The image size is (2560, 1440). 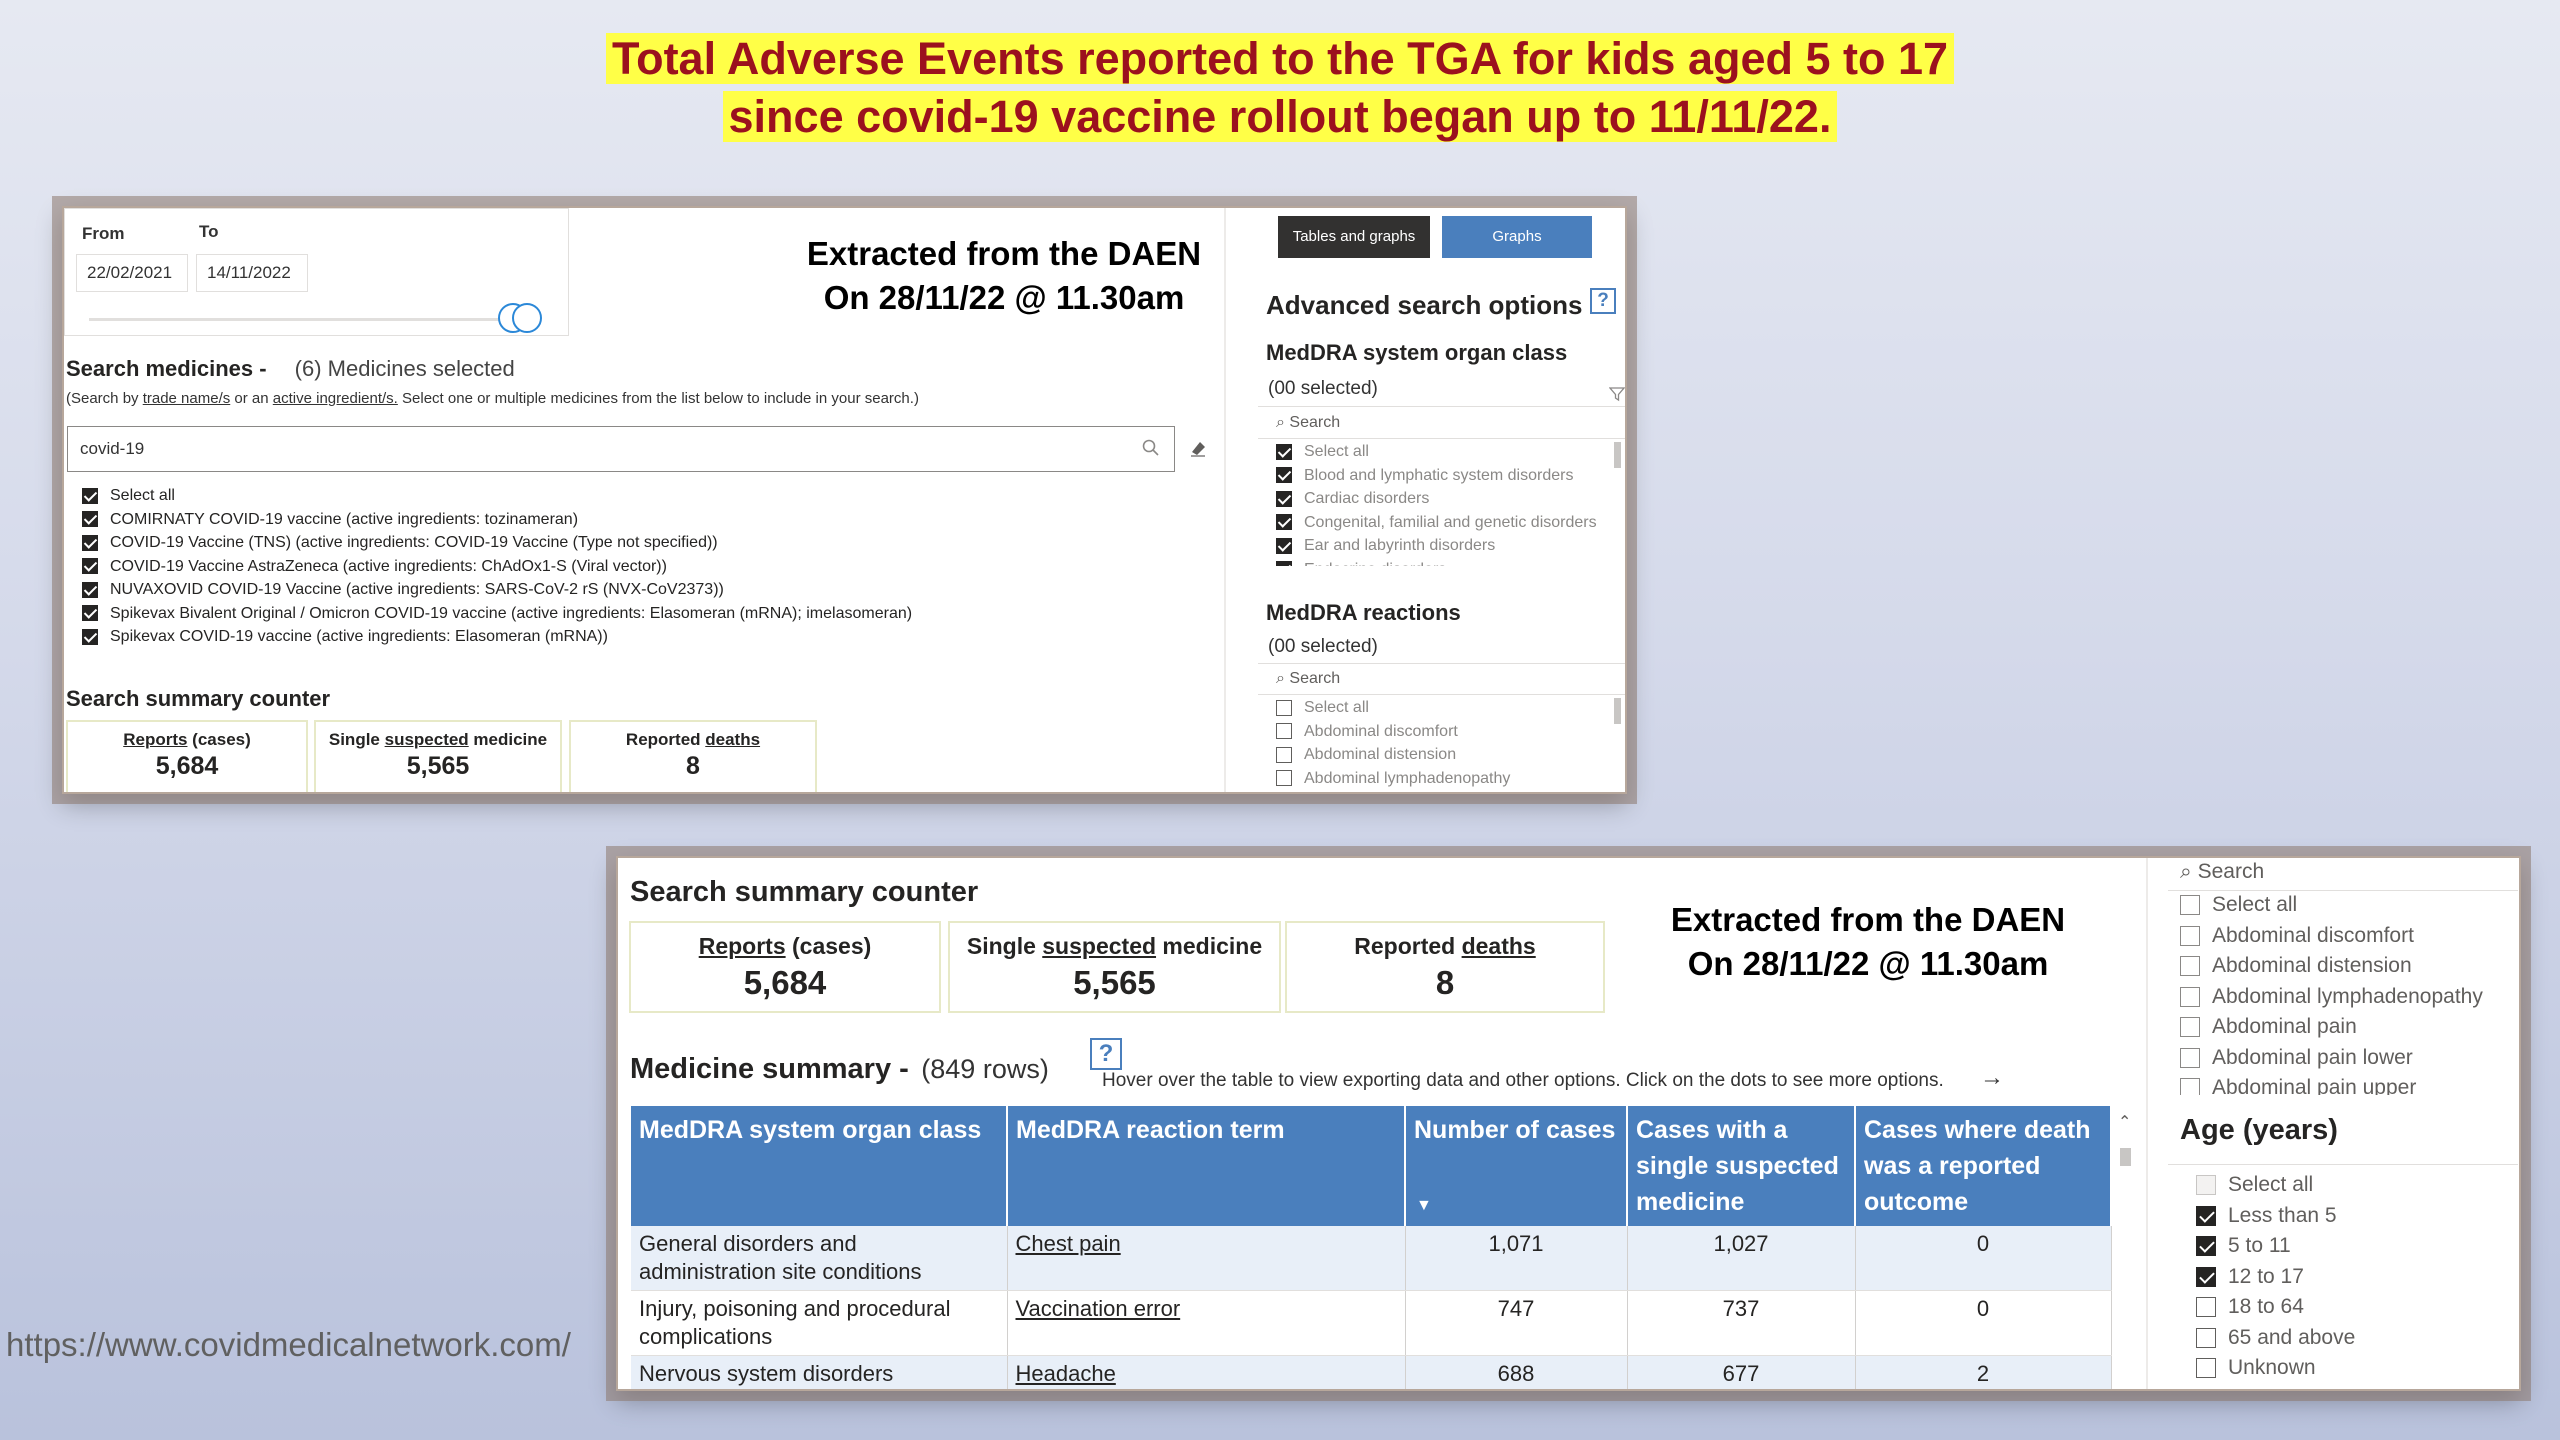 What do you see at coordinates (2331, 1027) in the screenshot?
I see `list-item: Abdominal pain` at bounding box center [2331, 1027].